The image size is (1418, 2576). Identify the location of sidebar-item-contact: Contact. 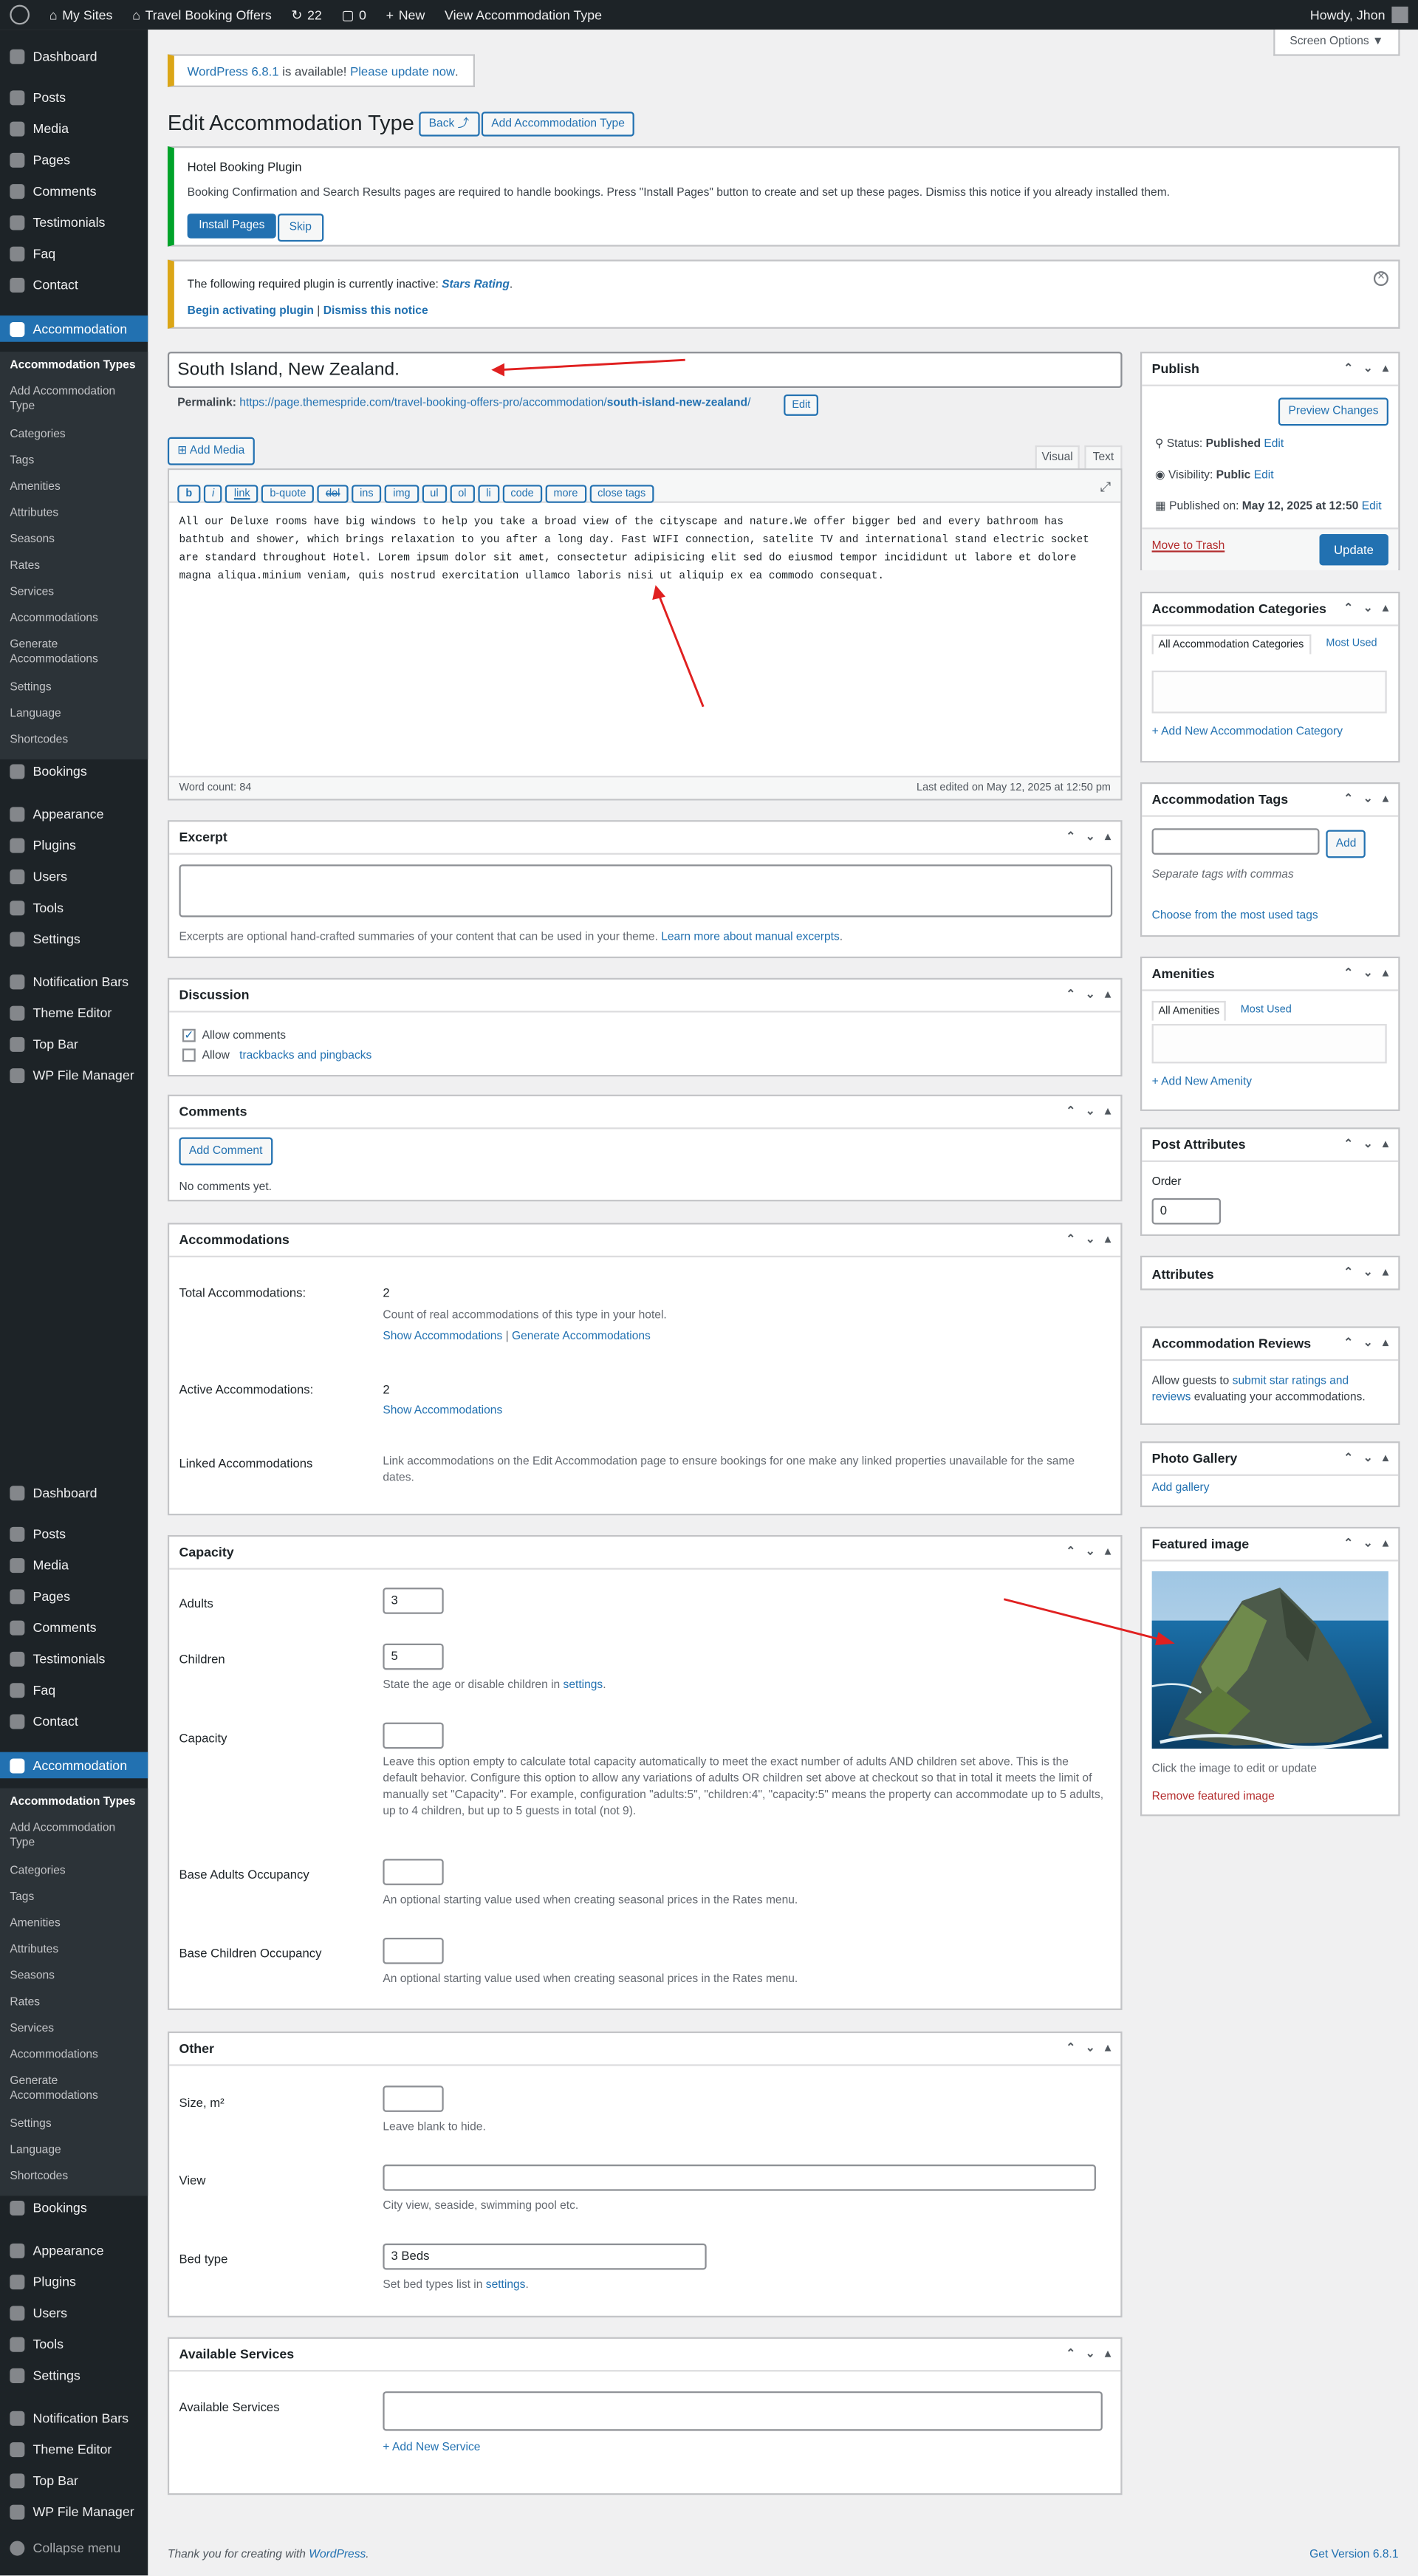
(74, 284).